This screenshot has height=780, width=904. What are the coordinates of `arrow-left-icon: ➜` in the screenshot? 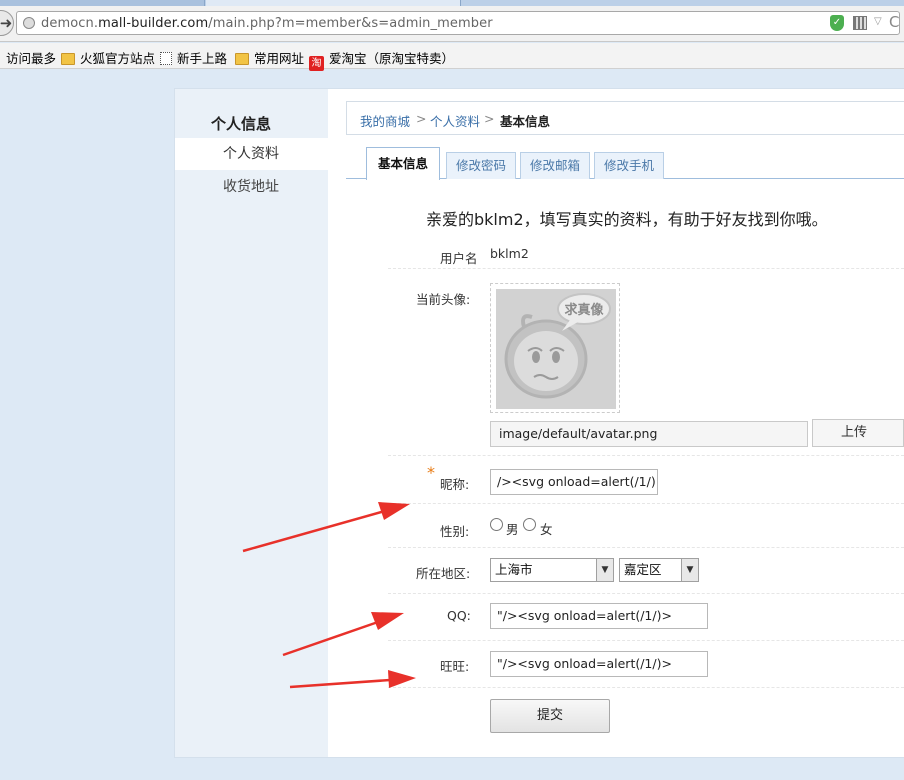 It's located at (6, 23).